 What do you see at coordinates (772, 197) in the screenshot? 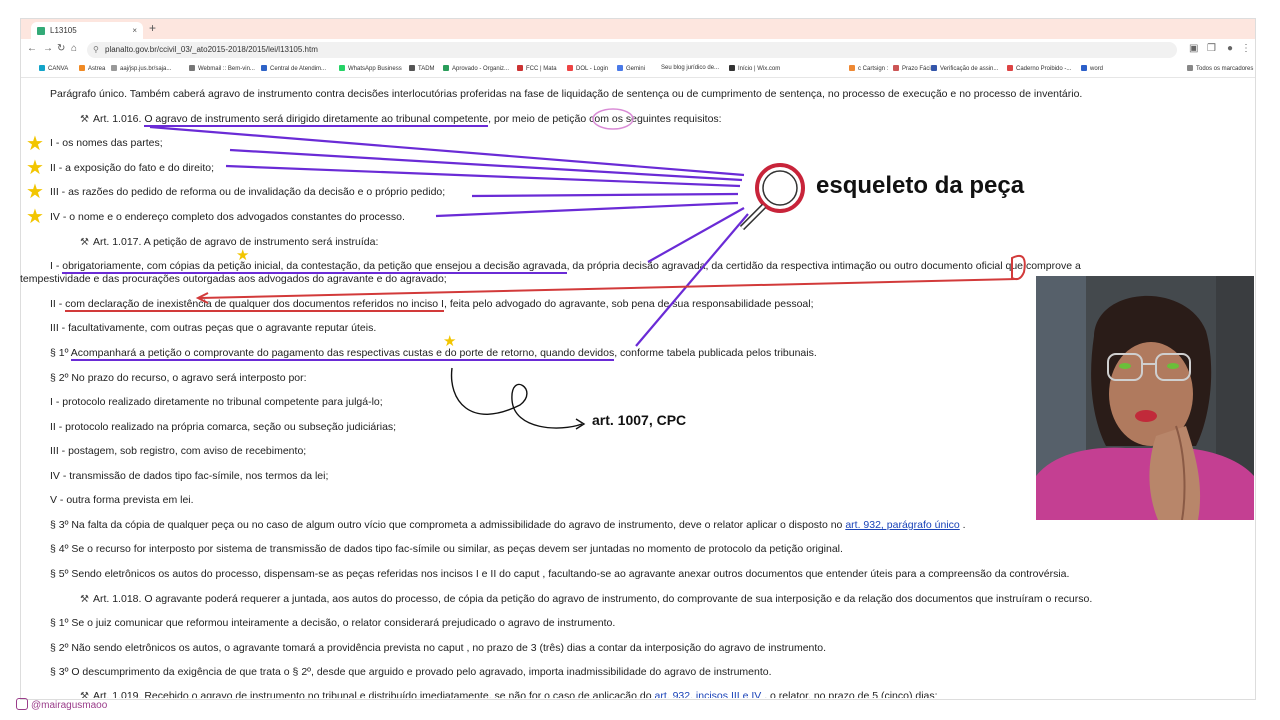
I see `magnifier-icon` at bounding box center [772, 197].